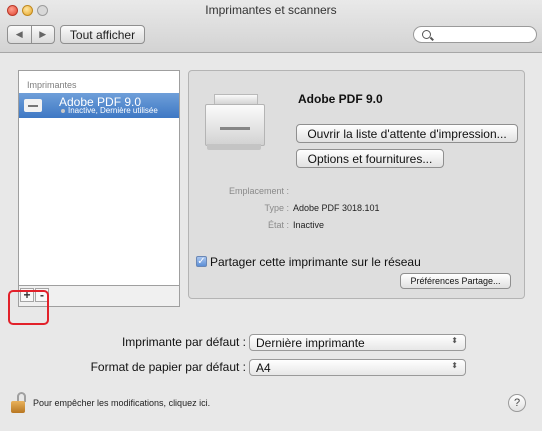 Image resolution: width=542 pixels, height=431 pixels. Describe the element at coordinates (475, 34) in the screenshot. I see `search-field` at that location.